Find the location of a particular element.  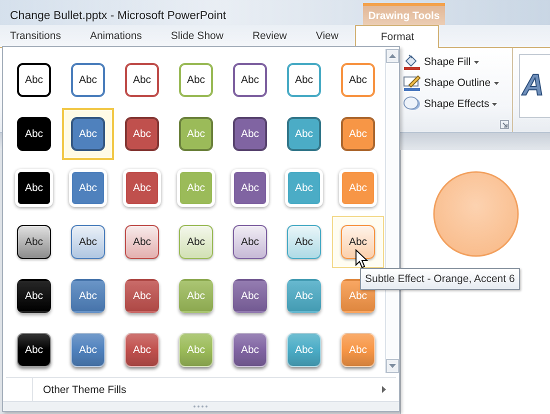

scroll-up-icon is located at coordinates (392, 56).